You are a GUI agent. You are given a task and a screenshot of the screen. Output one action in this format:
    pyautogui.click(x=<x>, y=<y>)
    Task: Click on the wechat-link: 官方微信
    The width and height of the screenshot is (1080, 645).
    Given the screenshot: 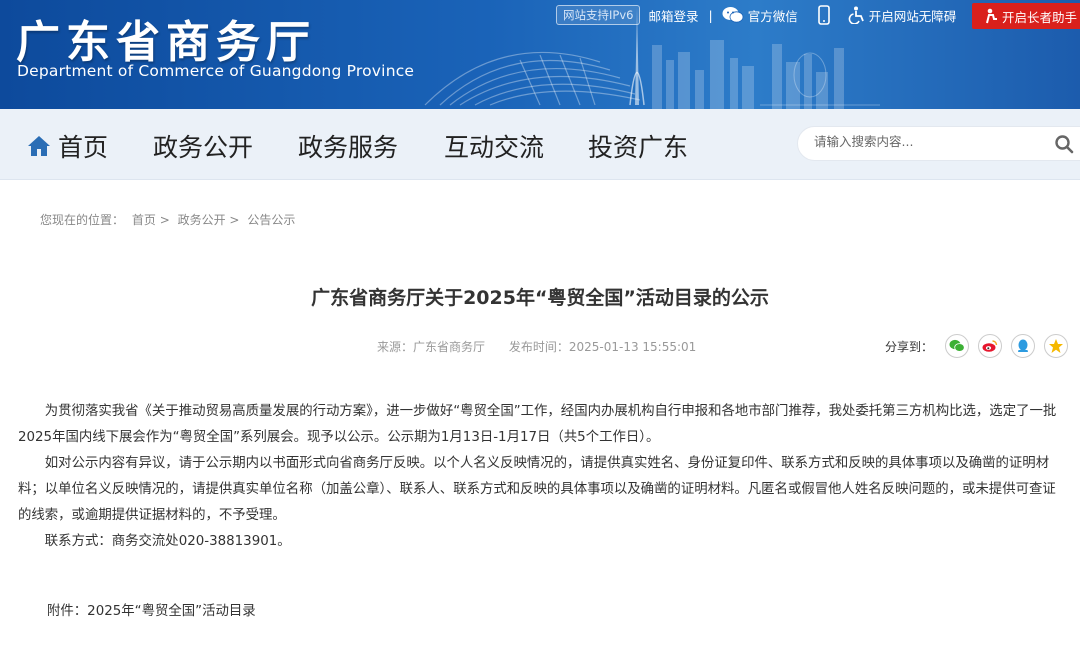 What is the action you would take?
    pyautogui.click(x=760, y=15)
    